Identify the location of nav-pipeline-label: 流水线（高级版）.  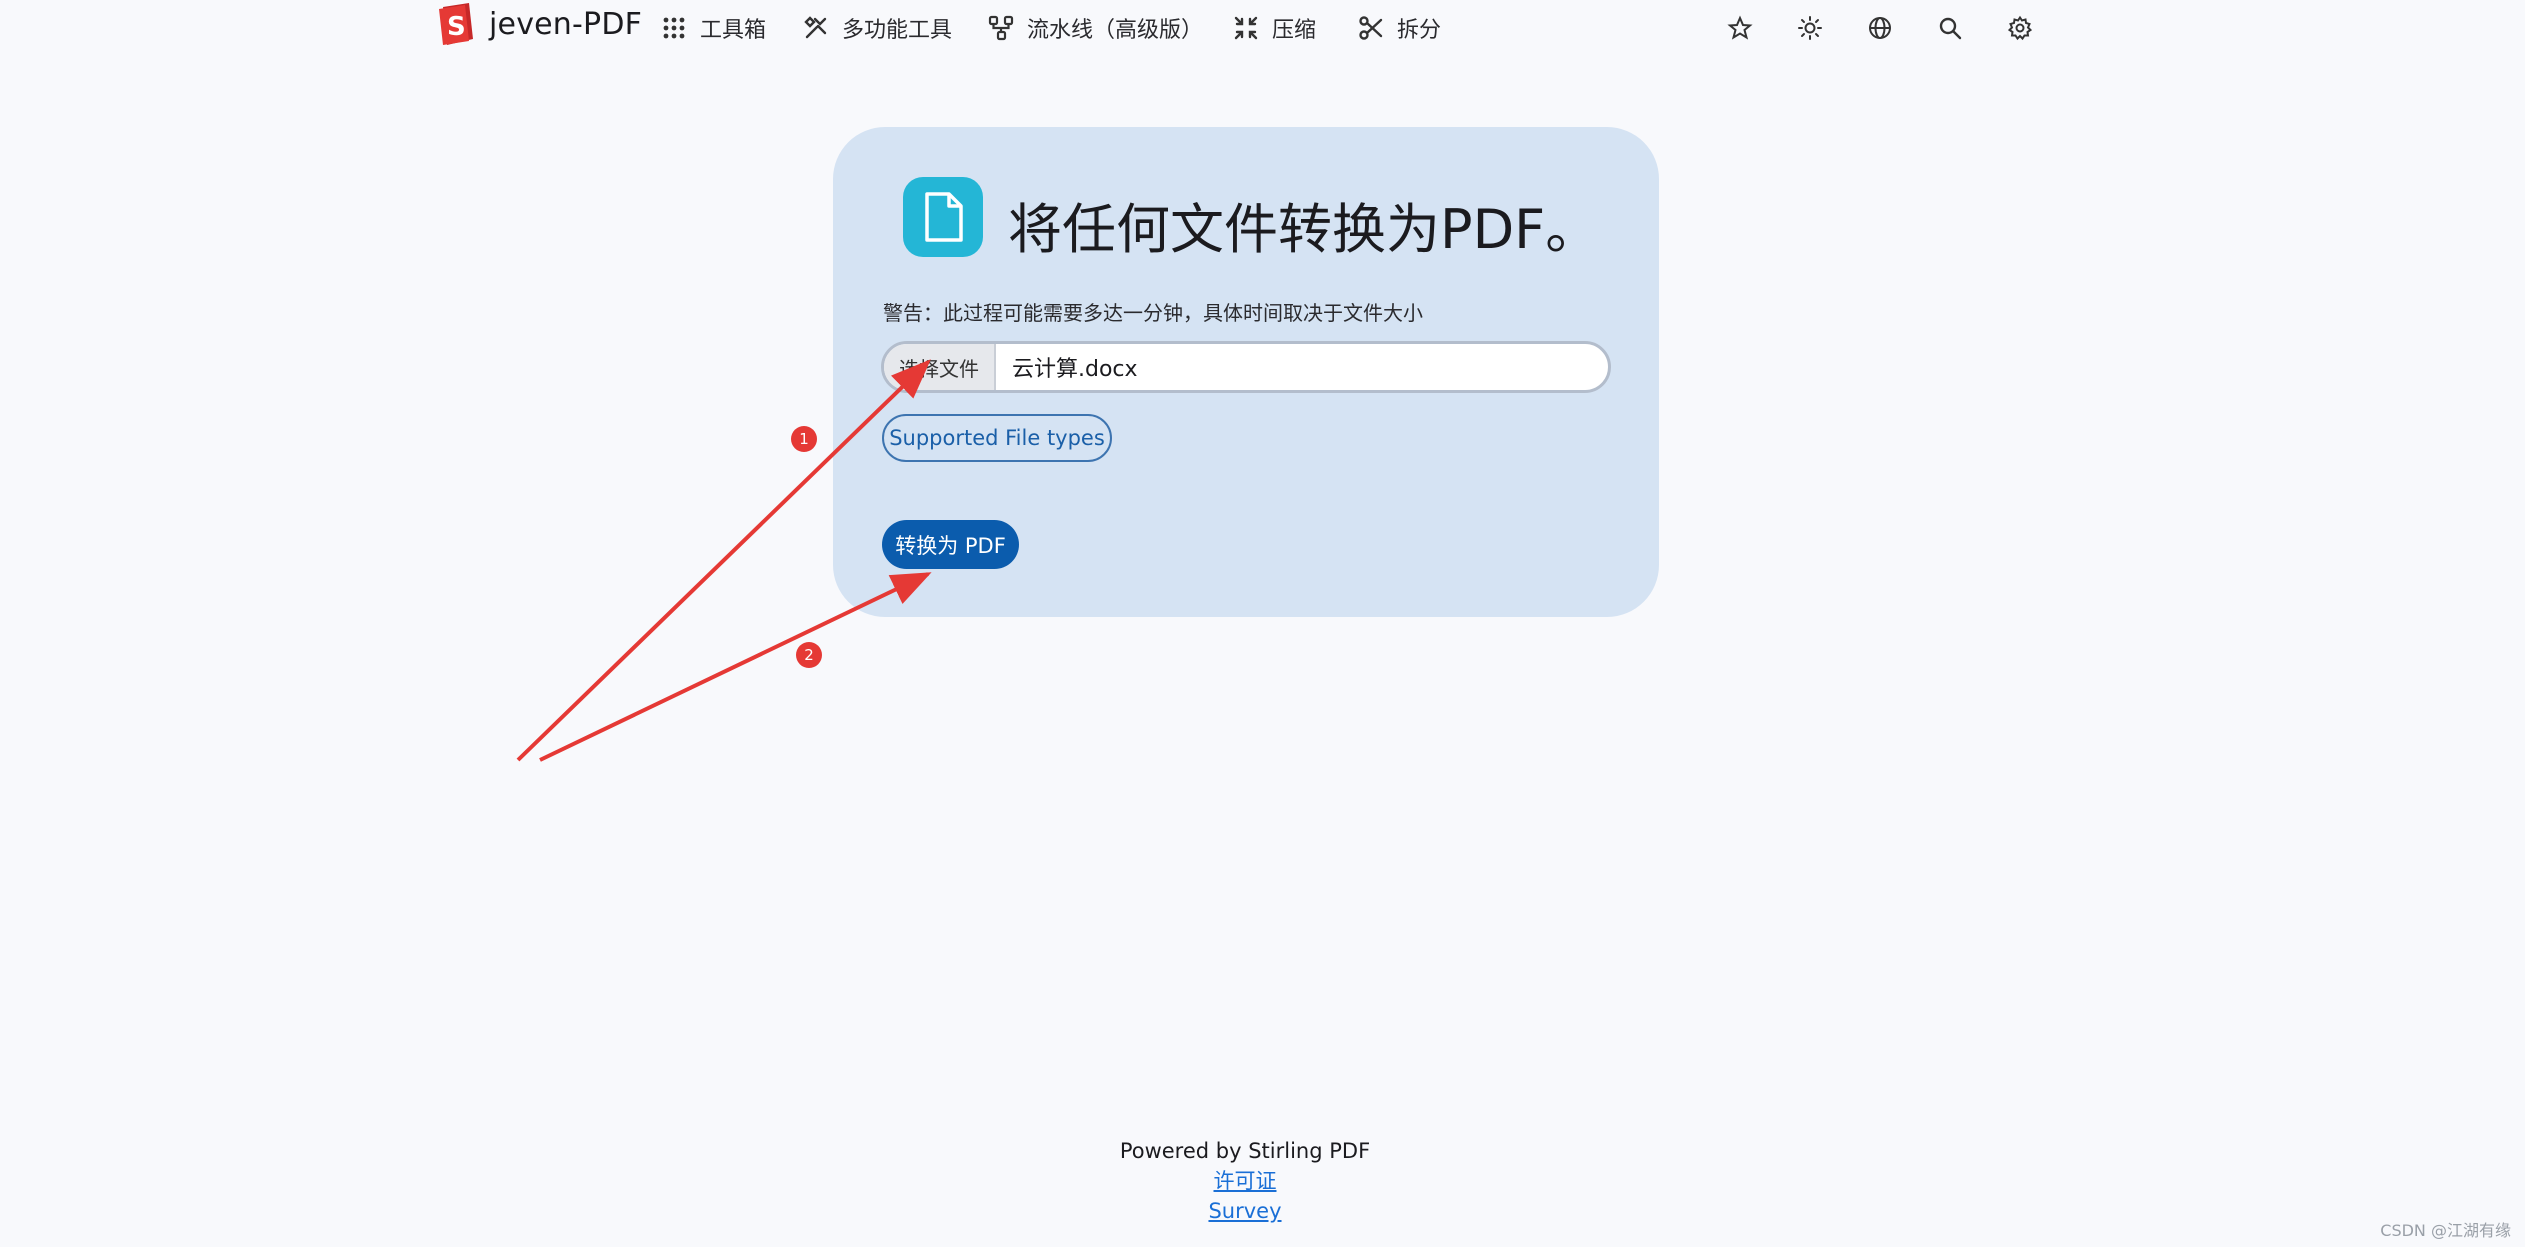
(1115, 30).